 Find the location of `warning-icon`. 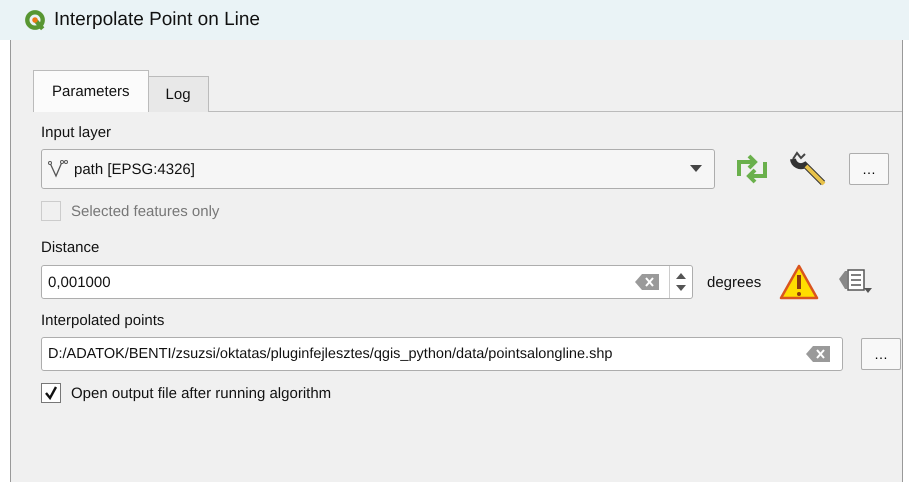

warning-icon is located at coordinates (799, 282).